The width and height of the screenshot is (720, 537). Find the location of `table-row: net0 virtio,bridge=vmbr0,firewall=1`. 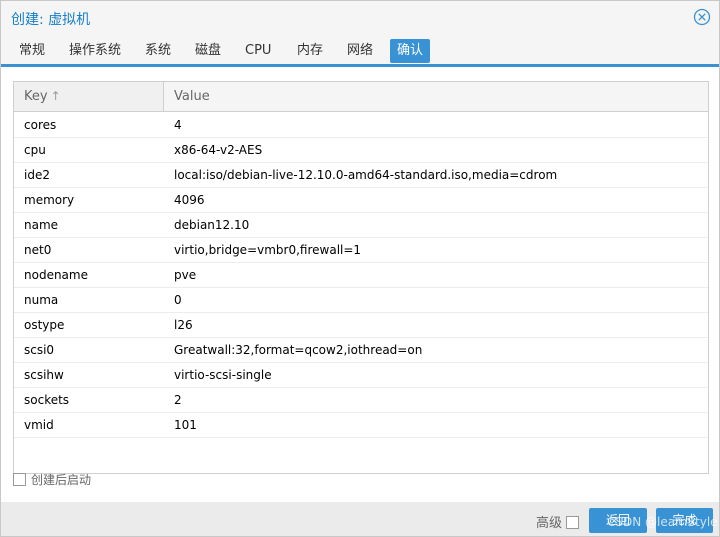

table-row: net0 virtio,bridge=vmbr0,firewall=1 is located at coordinates (361, 250).